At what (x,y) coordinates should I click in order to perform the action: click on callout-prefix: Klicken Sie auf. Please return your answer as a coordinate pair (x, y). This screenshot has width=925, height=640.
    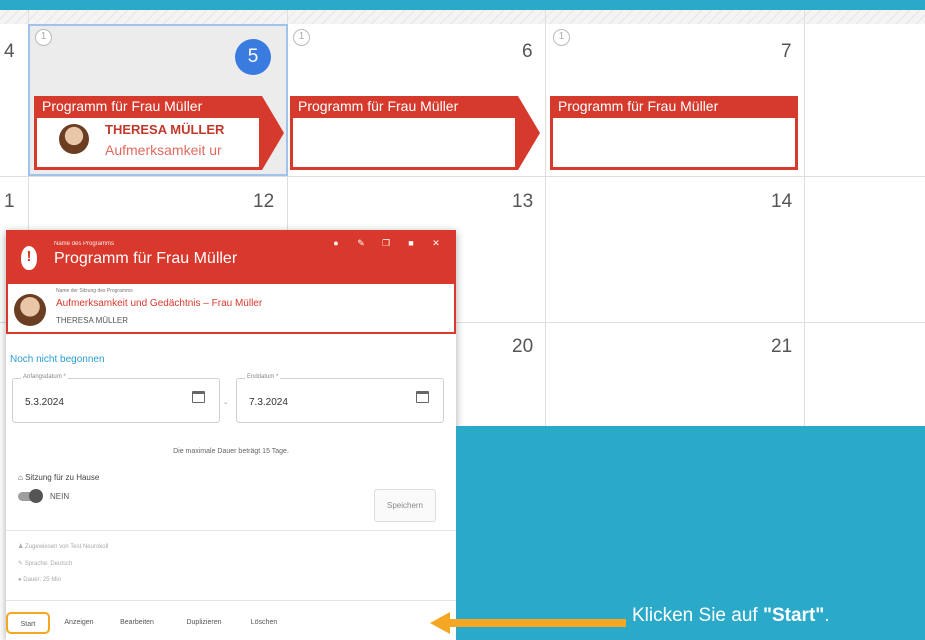
    Looking at the image, I should click on (697, 615).